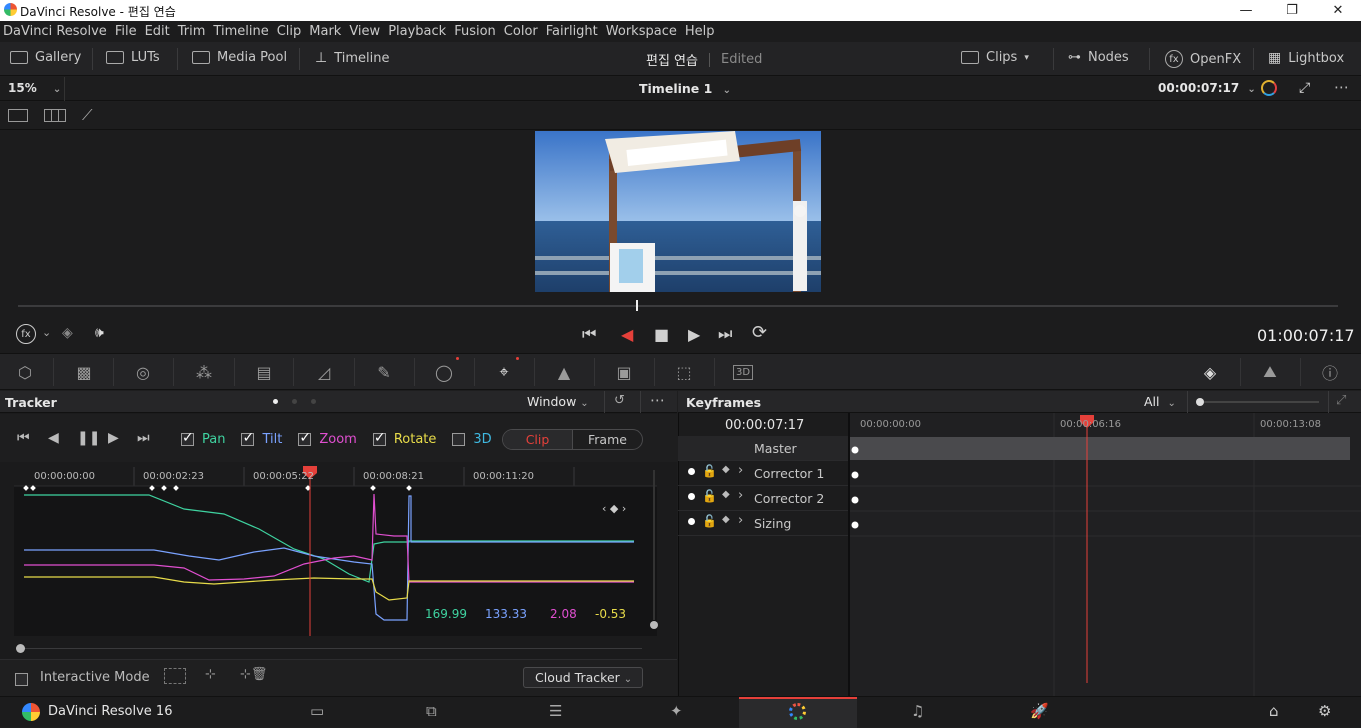  I want to click on color-wheel-icon, so click(1269, 88).